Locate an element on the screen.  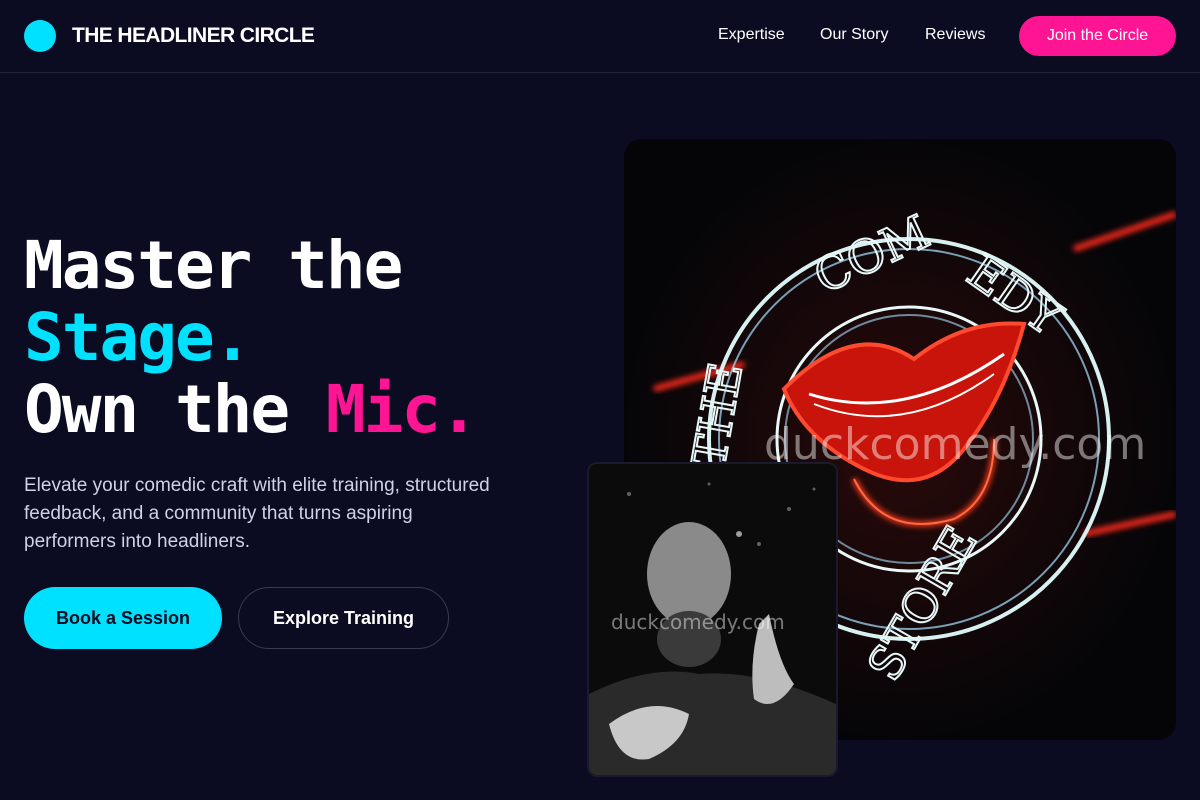
brand-name: THE HEADLINER CIRCLE is located at coordinates (193, 36).